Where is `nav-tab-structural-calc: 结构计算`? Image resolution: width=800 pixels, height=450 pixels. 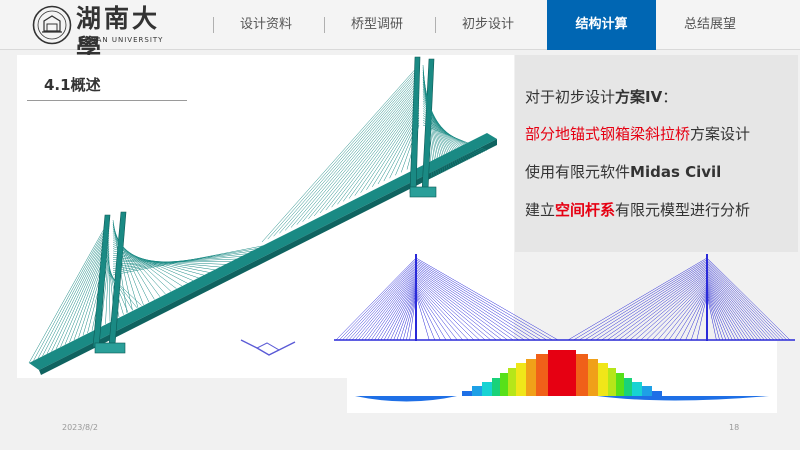
nav-tab-structural-calc: 结构计算 is located at coordinates (601, 25).